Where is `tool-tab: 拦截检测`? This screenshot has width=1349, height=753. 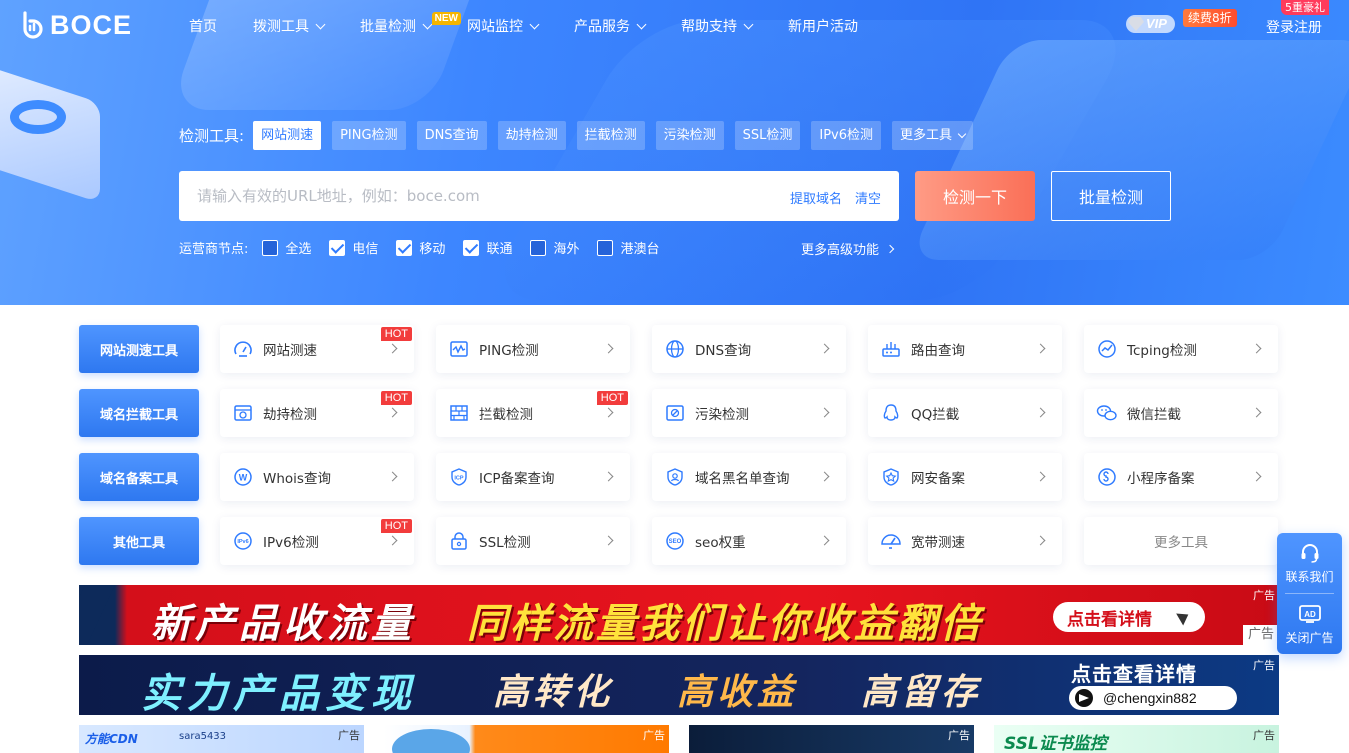
tool-tab: 拦截检测 is located at coordinates (610, 135).